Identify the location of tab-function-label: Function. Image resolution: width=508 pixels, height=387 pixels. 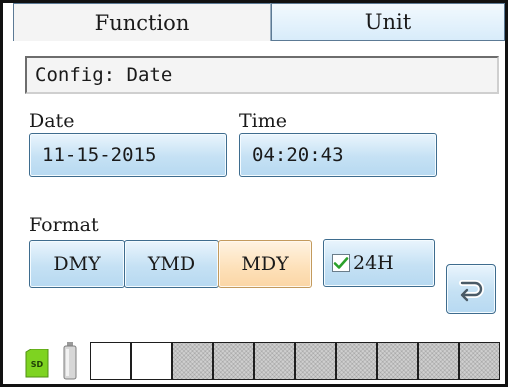
(142, 22).